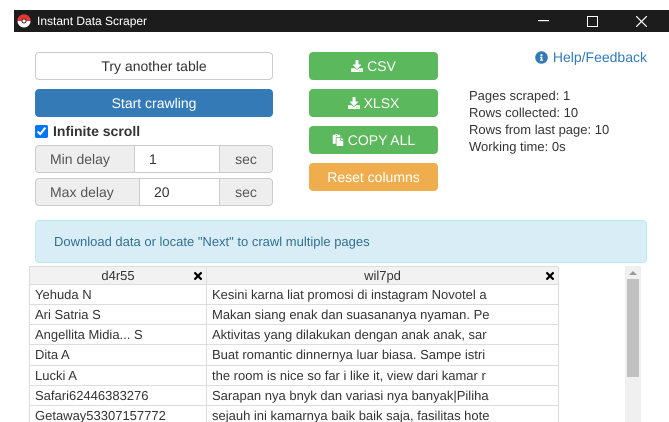  Describe the element at coordinates (592, 21) in the screenshot. I see `maximize-icon` at that location.